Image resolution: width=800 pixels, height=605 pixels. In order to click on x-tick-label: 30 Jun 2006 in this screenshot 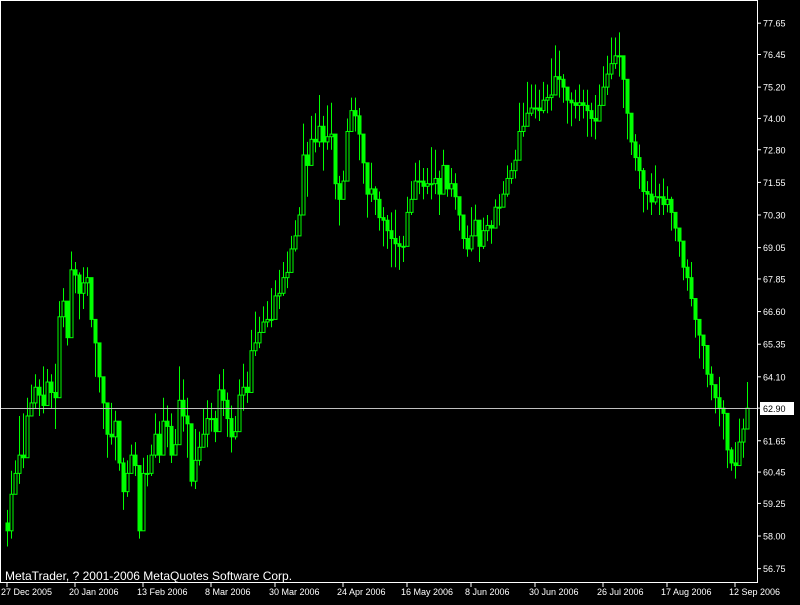, I will do `click(554, 592)`.